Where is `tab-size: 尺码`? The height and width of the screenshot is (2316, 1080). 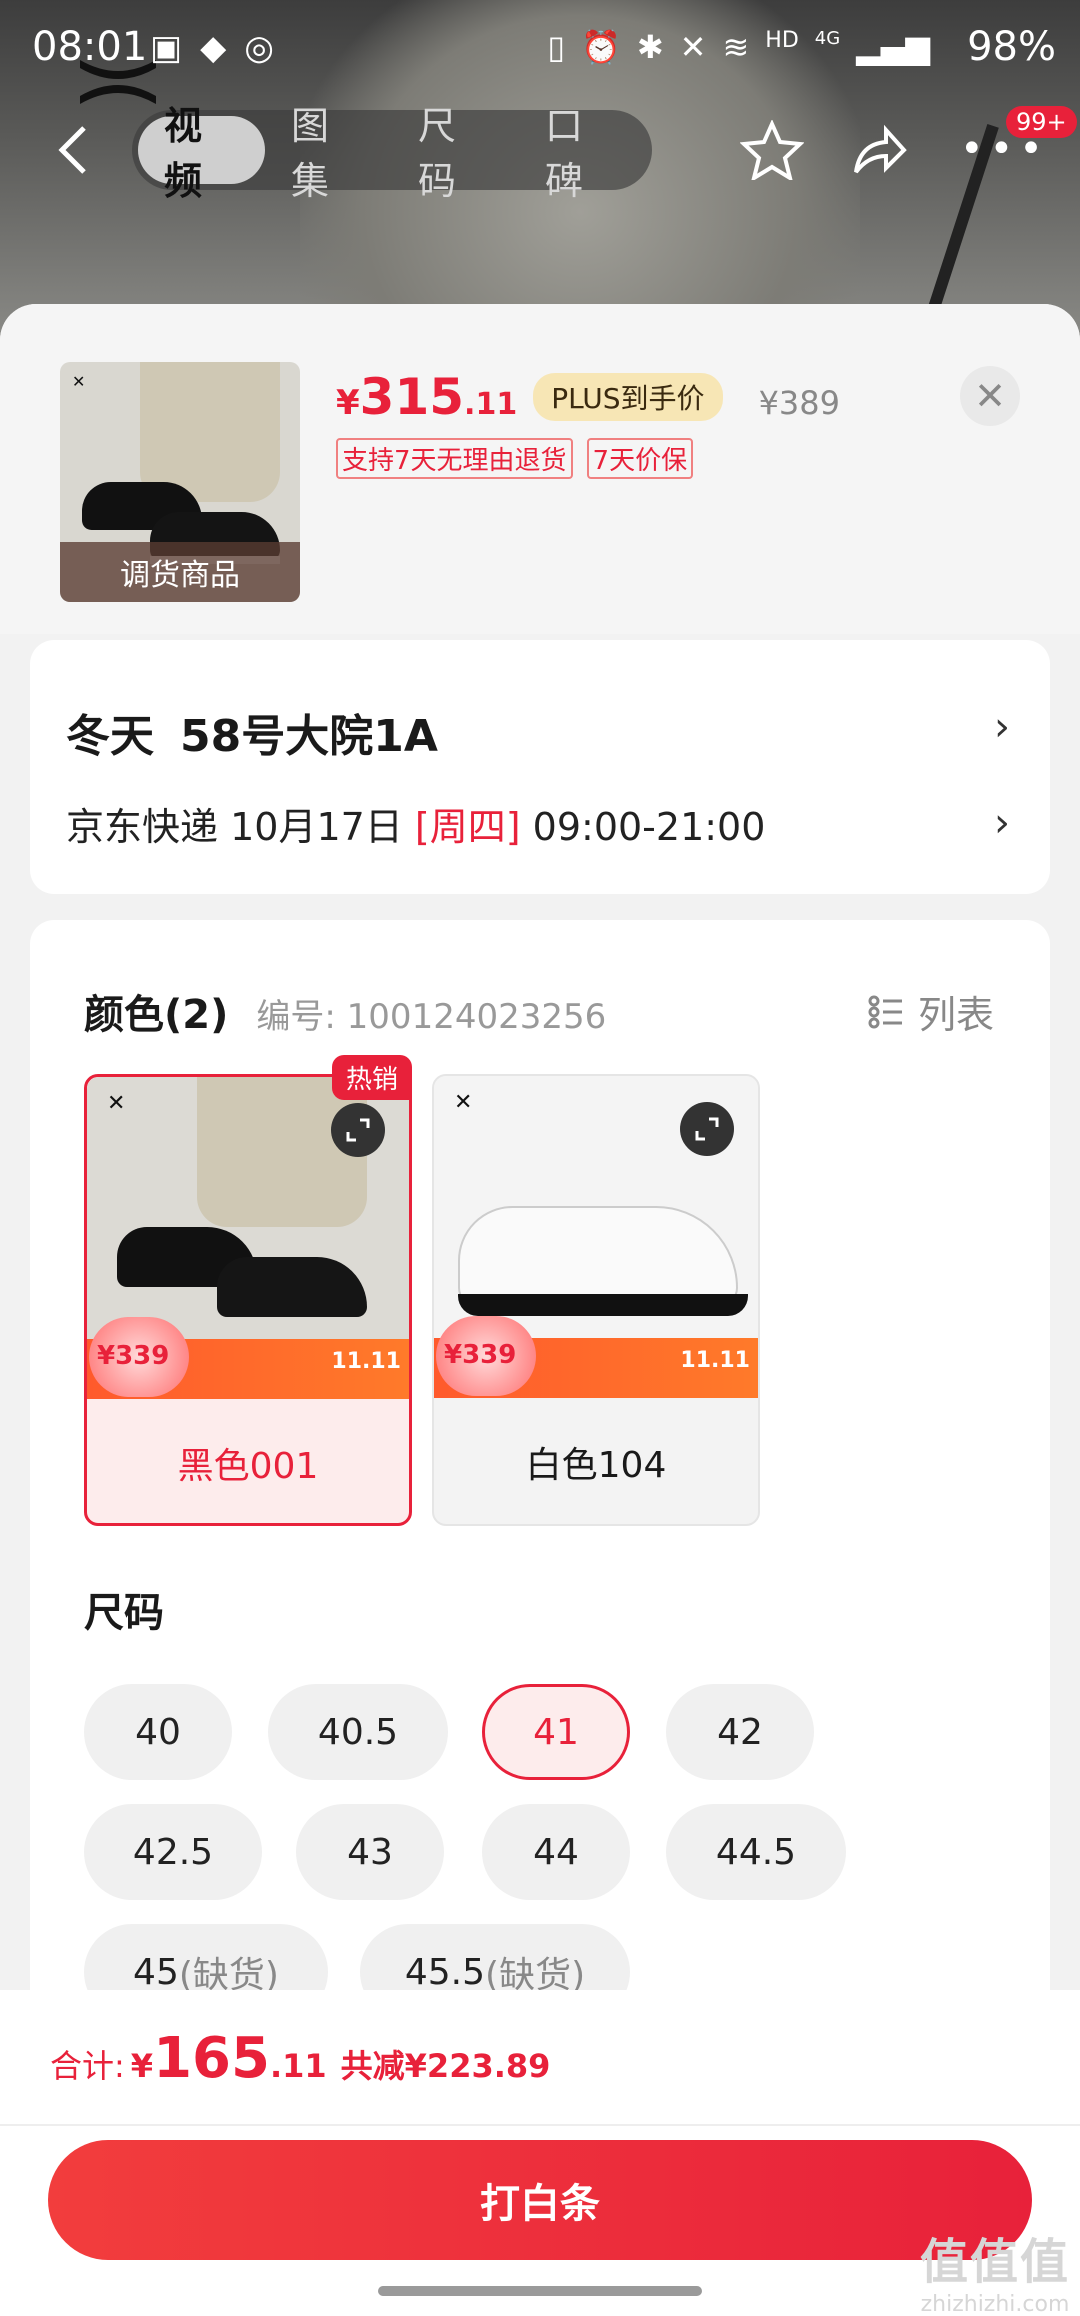
tab-size: 尺码 is located at coordinates (455, 153).